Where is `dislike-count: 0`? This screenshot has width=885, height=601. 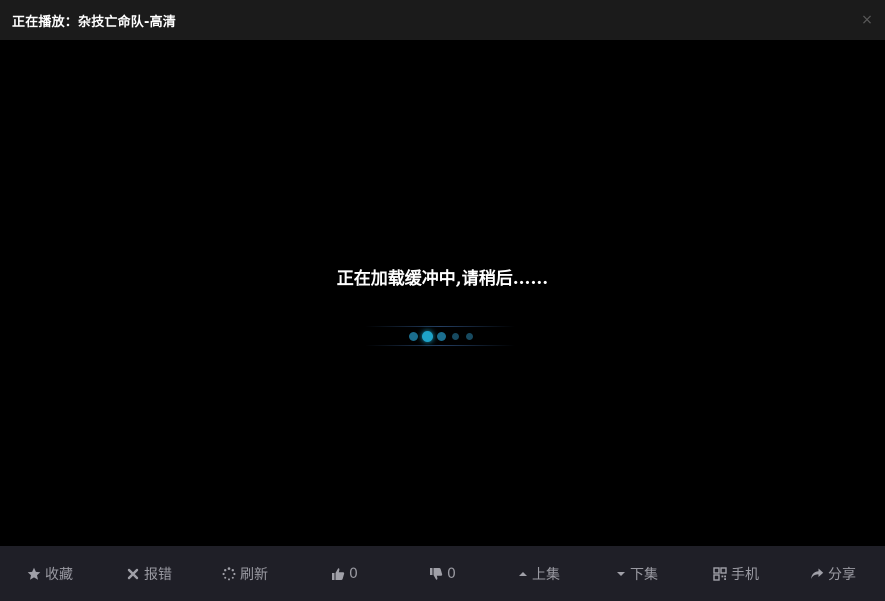
dislike-count: 0 is located at coordinates (451, 573).